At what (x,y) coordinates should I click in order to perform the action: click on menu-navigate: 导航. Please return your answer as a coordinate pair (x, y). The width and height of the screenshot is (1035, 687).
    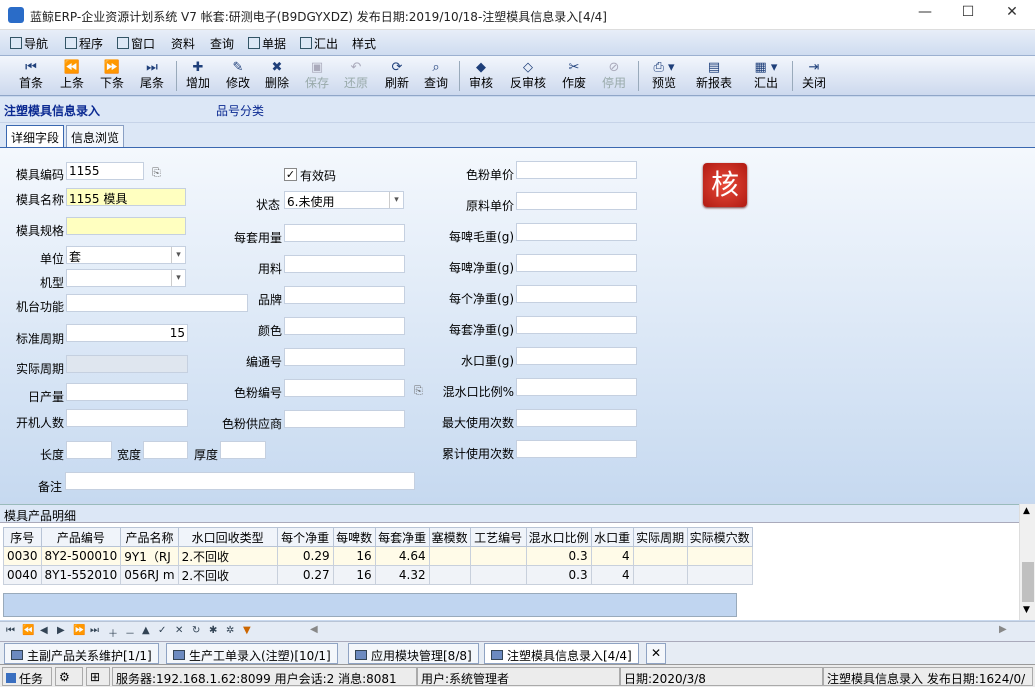
    Looking at the image, I should click on (29, 43).